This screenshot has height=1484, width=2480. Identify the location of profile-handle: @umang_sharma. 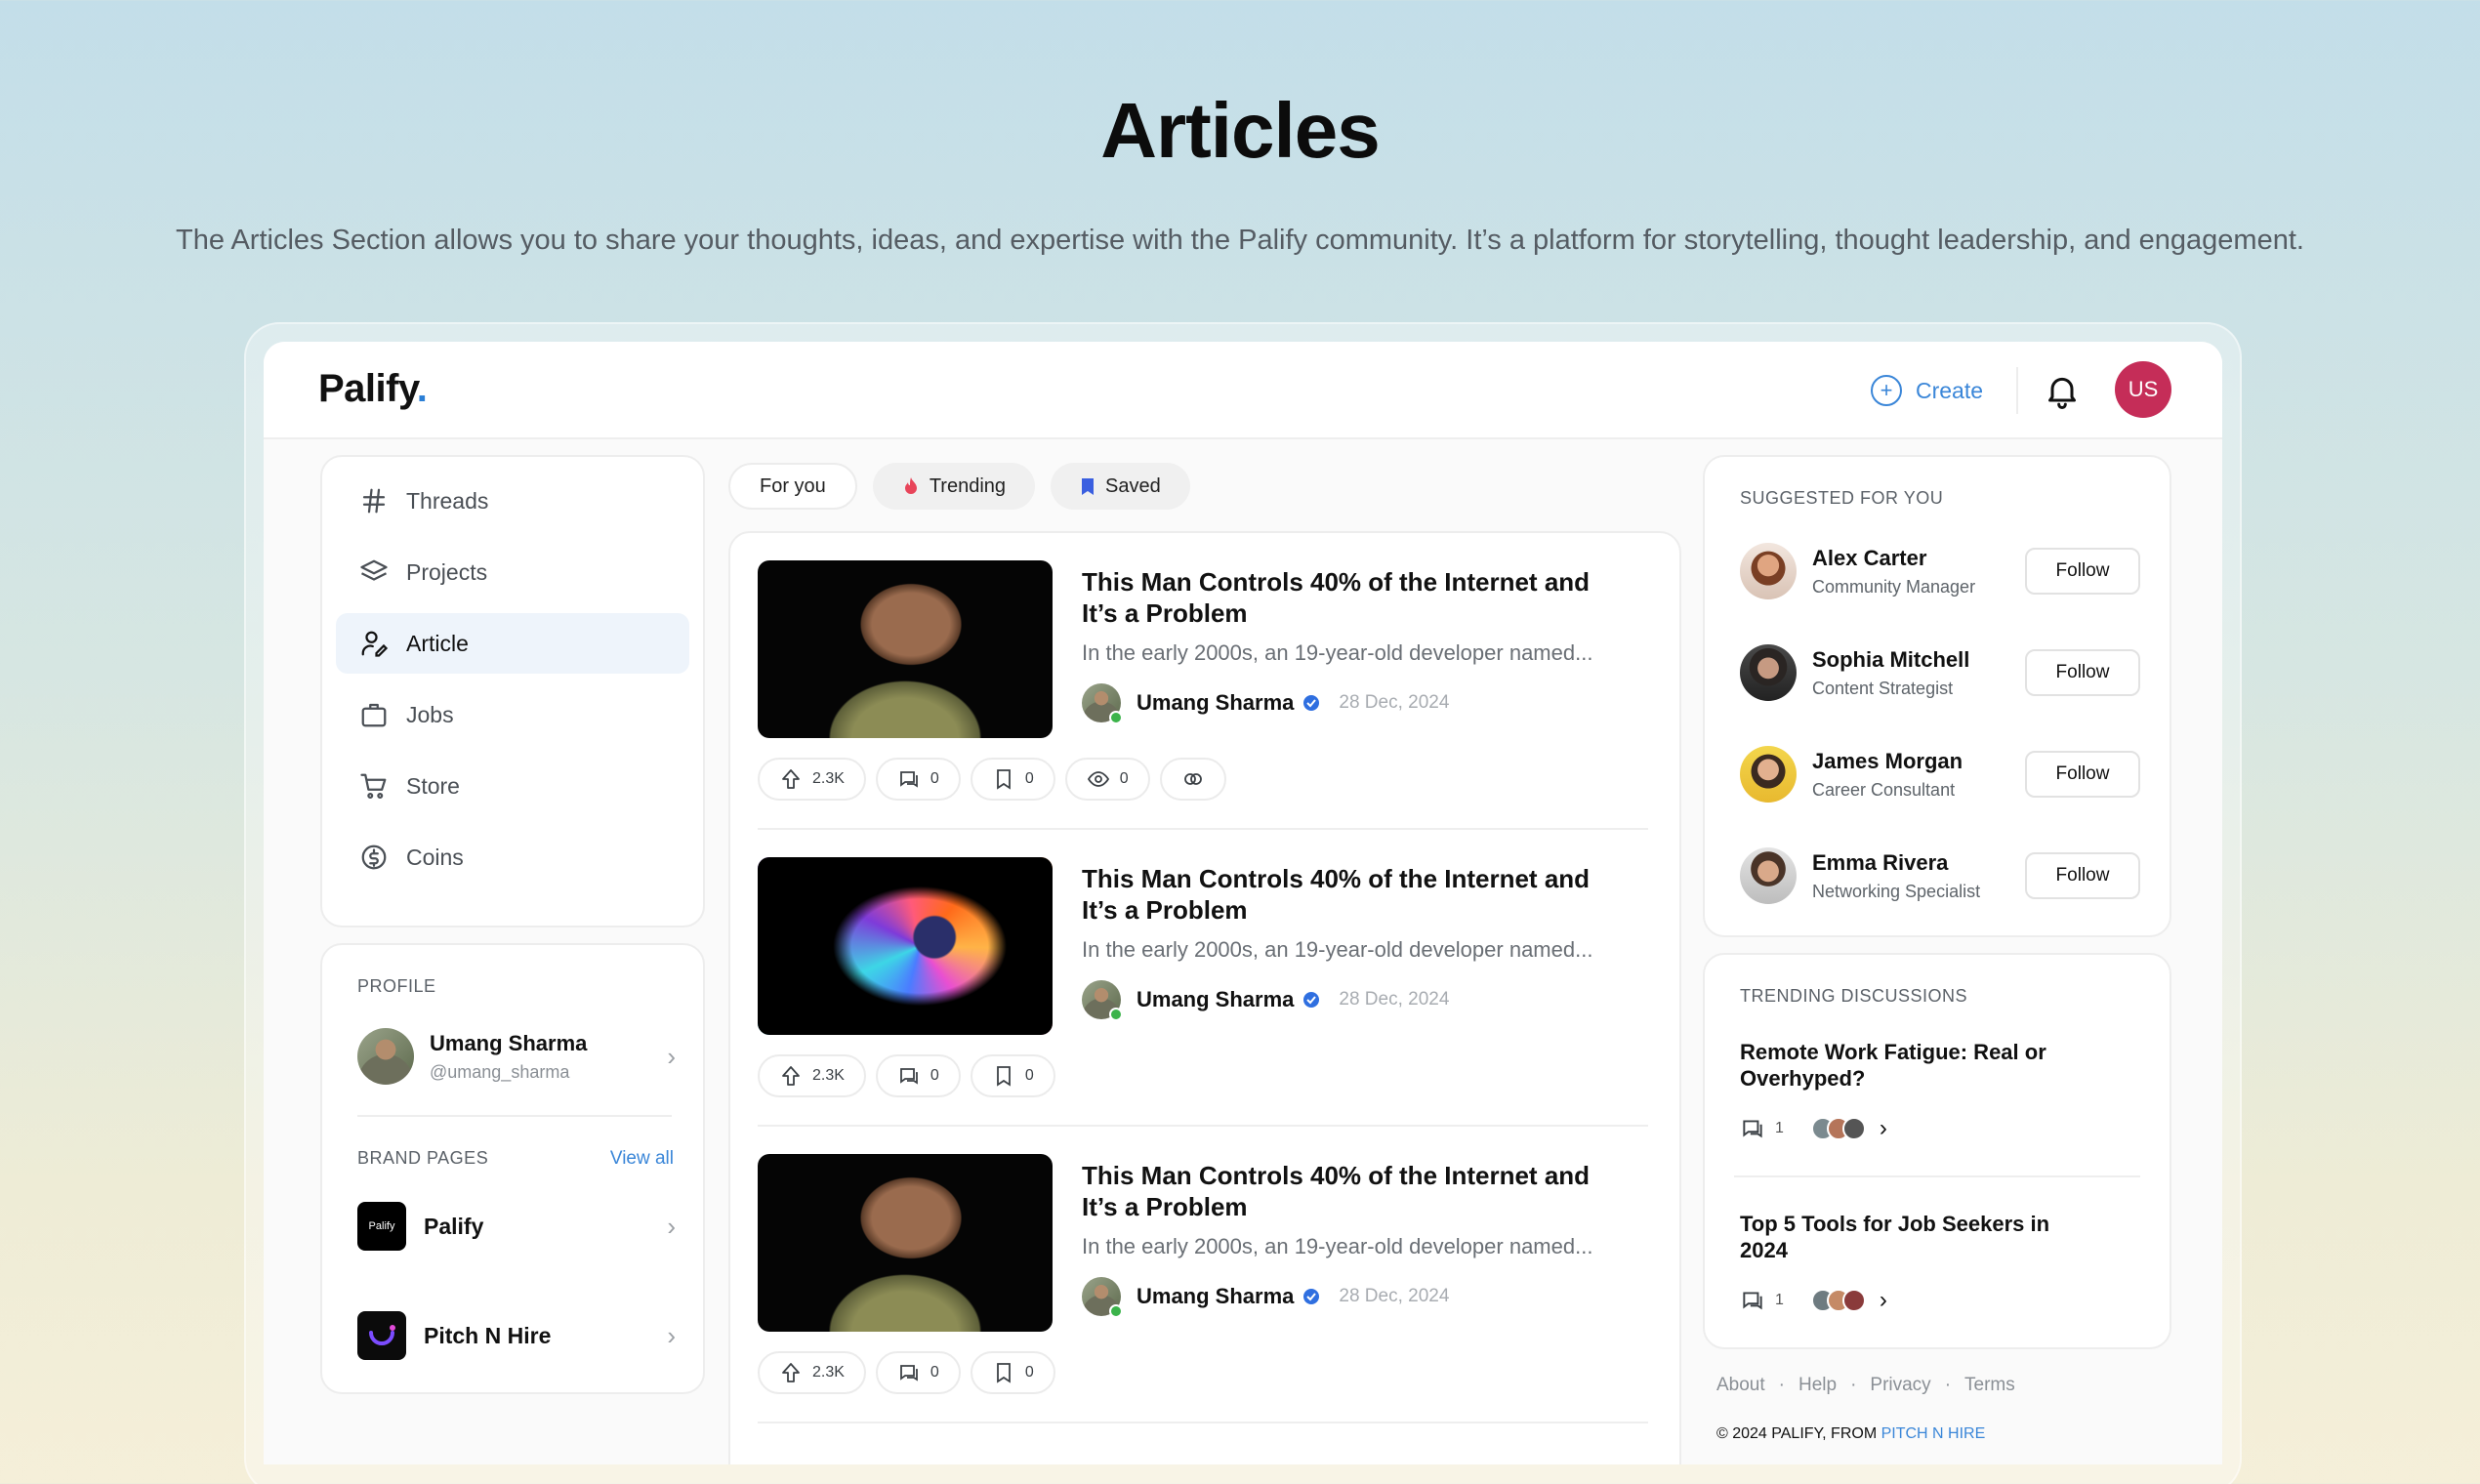
(500, 1072).